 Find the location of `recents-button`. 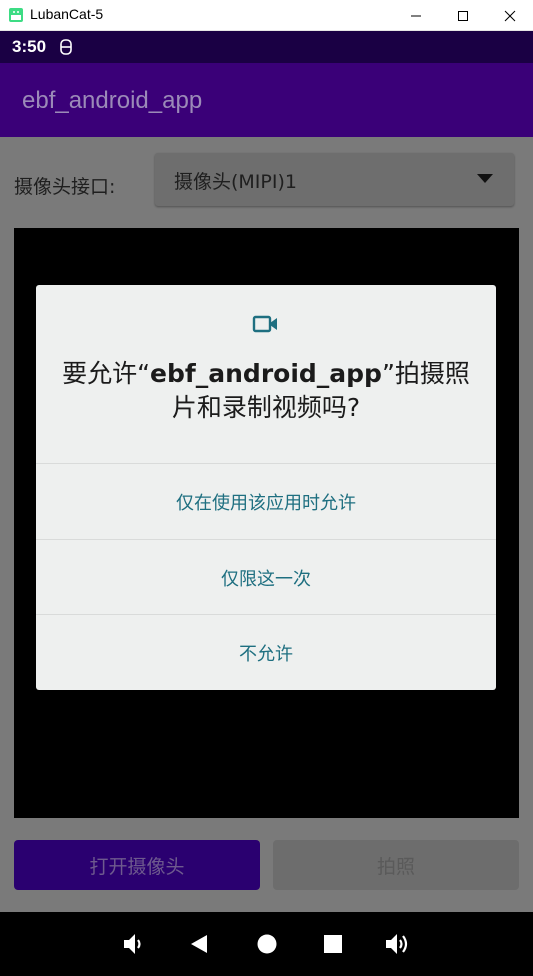

recents-button is located at coordinates (333, 944).